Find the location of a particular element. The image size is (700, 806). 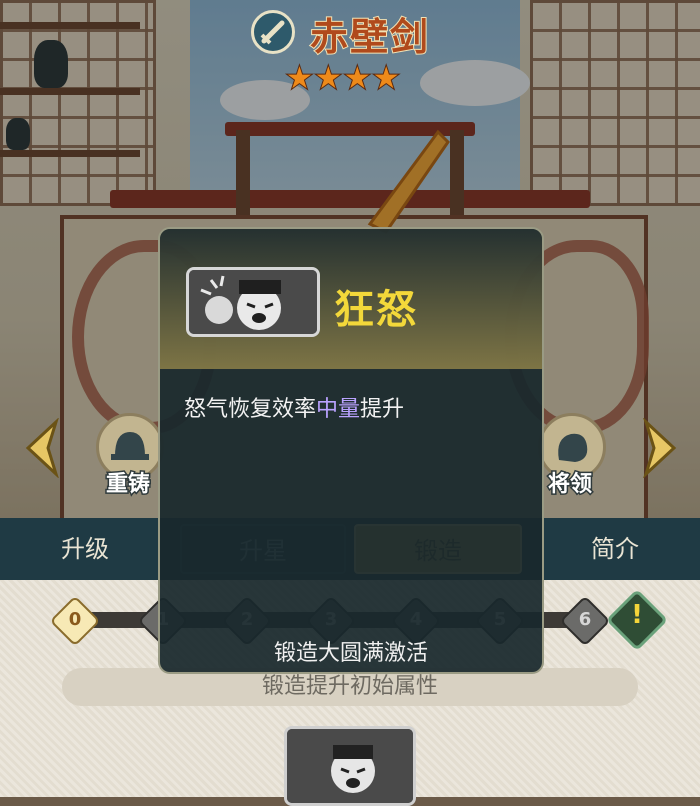

desc-text: 提升 is located at coordinates (382, 409).